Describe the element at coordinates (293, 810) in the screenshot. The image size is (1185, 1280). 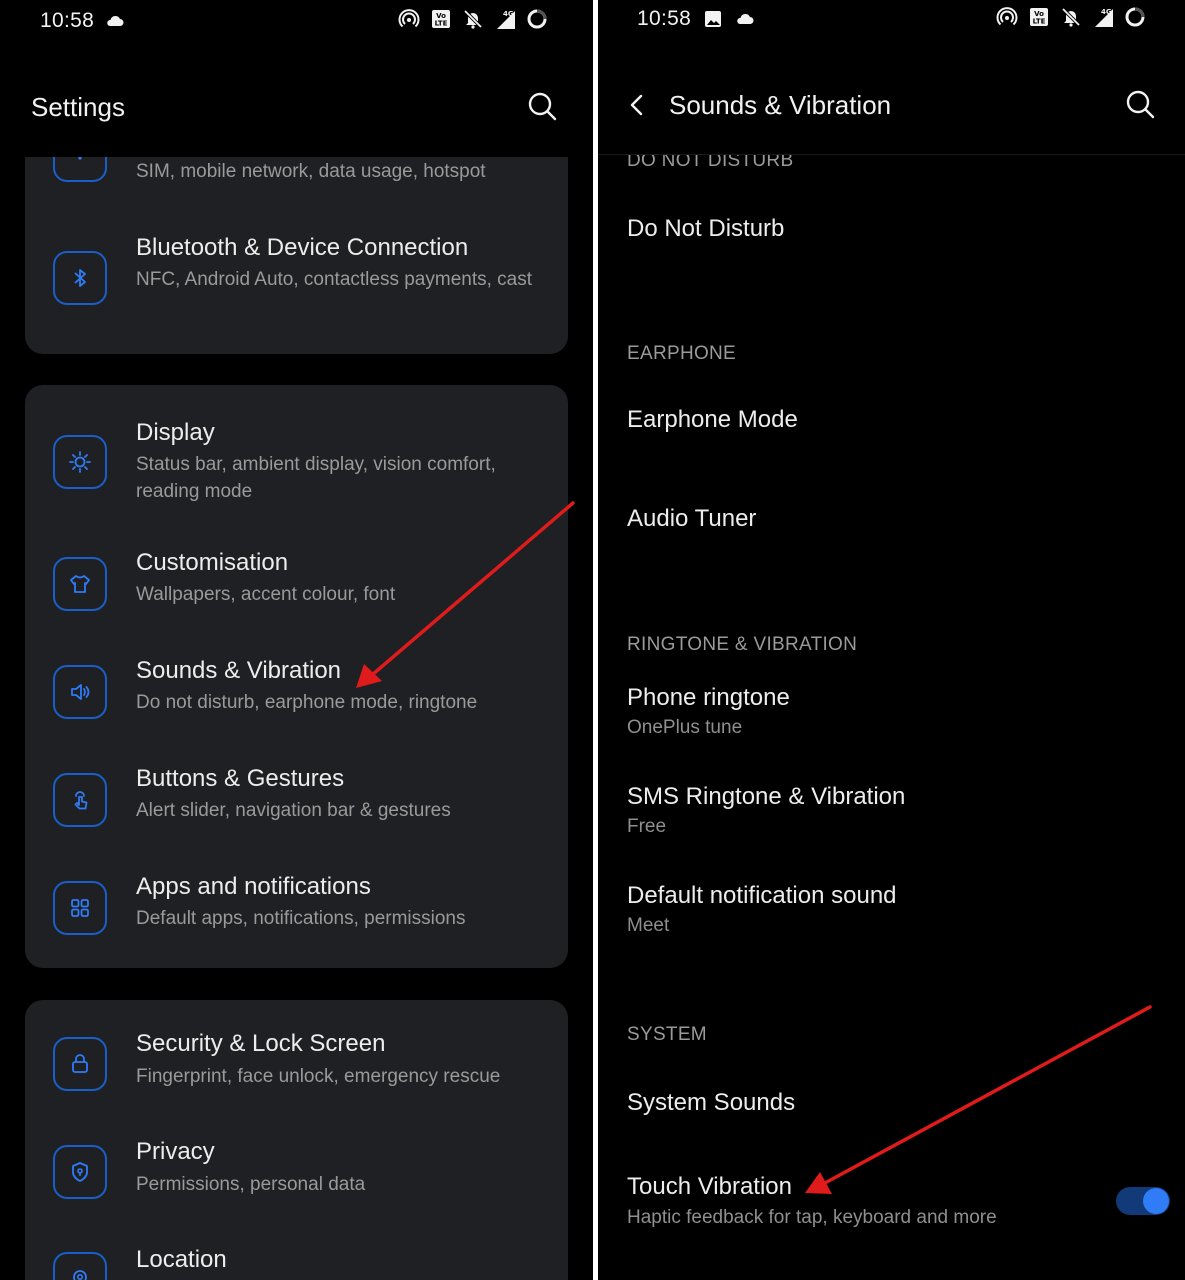
I see `settings-item-subtitle: Alert slider, navigation bar & gestures` at that location.